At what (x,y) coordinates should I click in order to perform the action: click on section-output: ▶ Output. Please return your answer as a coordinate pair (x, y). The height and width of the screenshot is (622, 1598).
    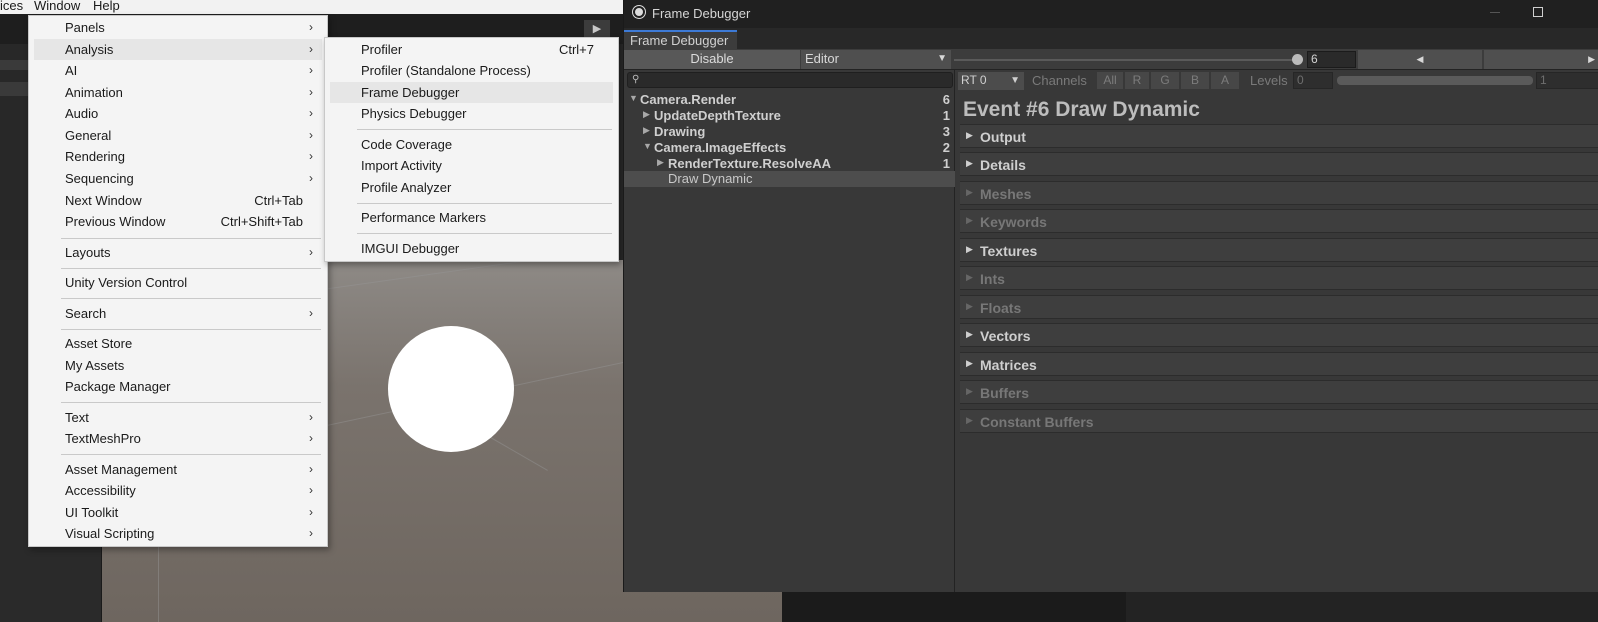
    Looking at the image, I should click on (1279, 136).